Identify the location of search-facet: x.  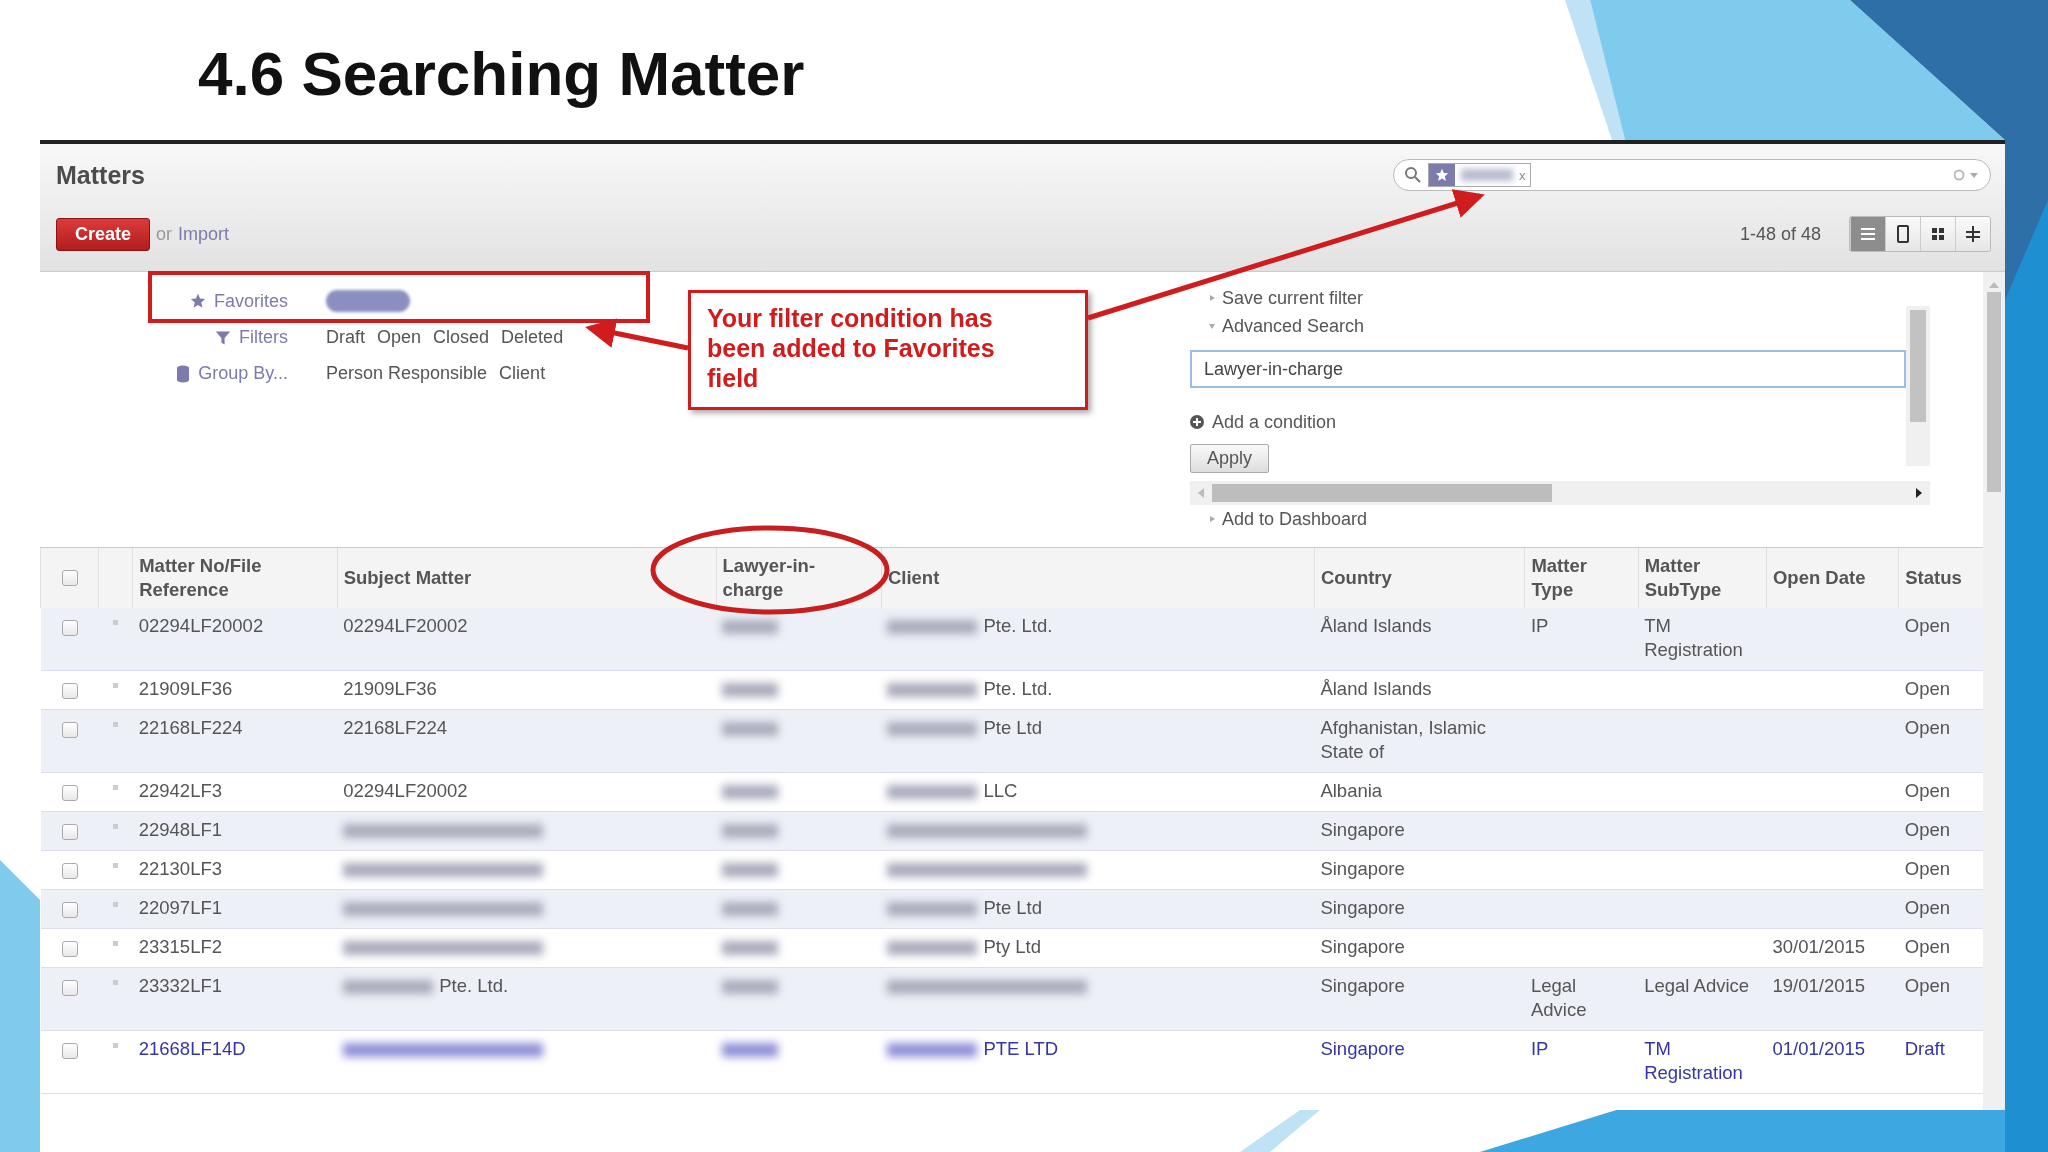
(1479, 175).